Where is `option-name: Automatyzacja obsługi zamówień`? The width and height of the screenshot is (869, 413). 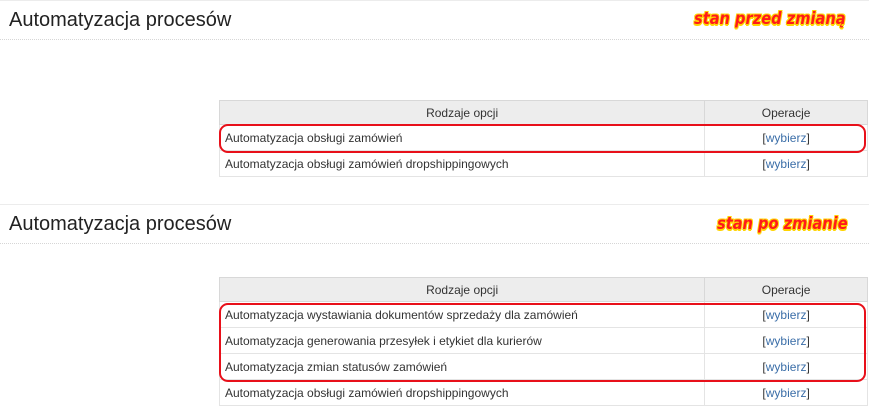
option-name: Automatyzacja obsługi zamówień is located at coordinates (462, 137).